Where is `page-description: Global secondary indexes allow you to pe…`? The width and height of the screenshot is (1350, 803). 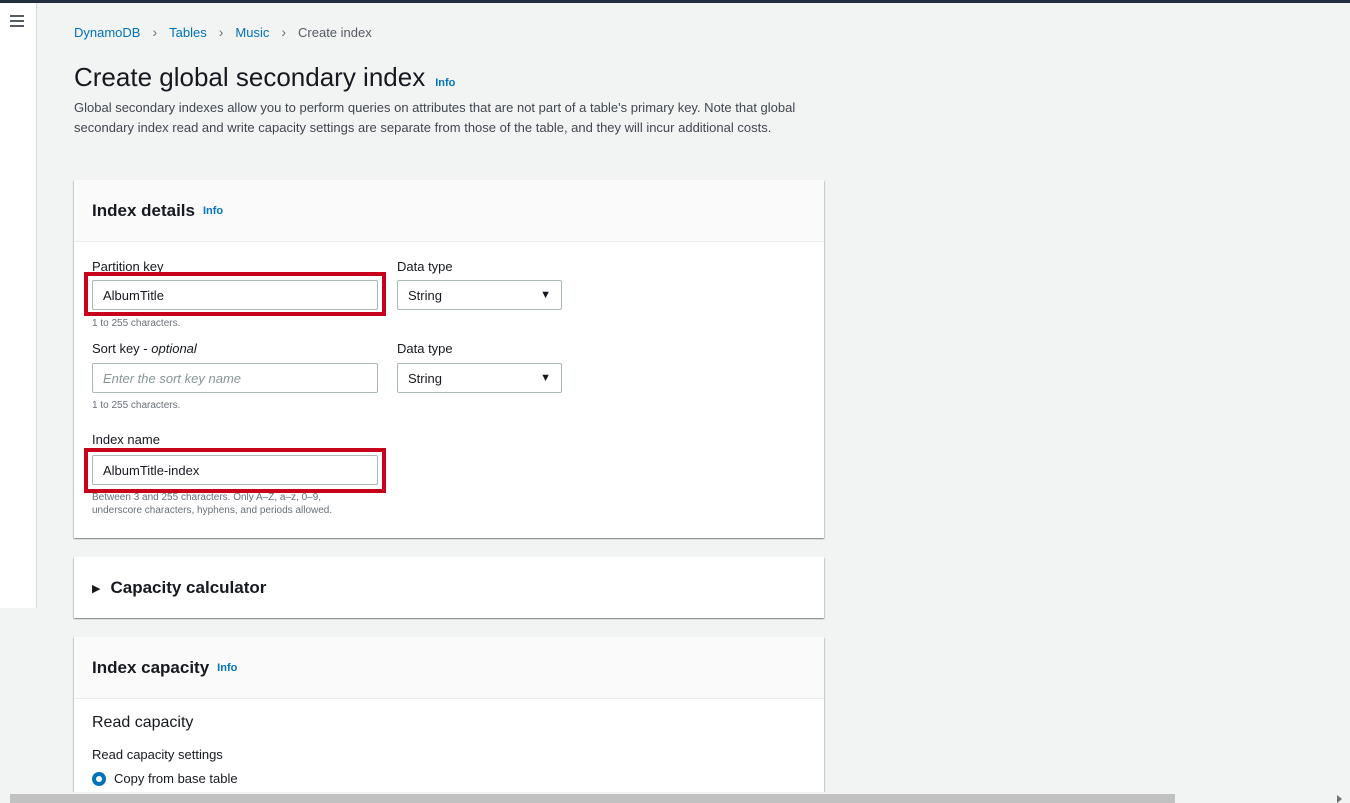
page-description: Global secondary indexes allow you to pe… is located at coordinates (435, 117).